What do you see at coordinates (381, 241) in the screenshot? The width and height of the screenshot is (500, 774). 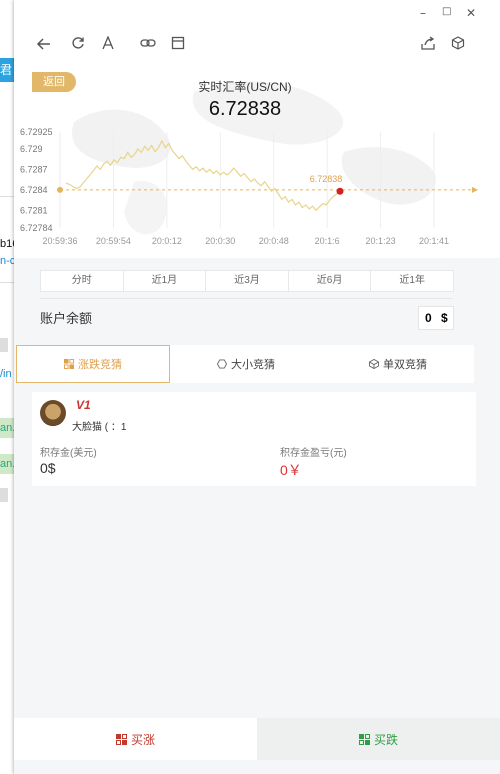 I see `x-tick-label: 20:1:23` at bounding box center [381, 241].